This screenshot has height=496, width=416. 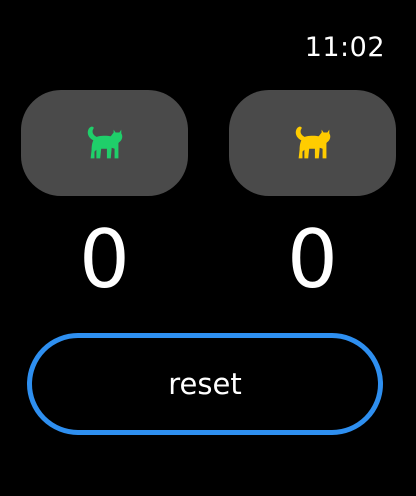 I want to click on increment-yellow-cat-button, so click(x=312, y=143).